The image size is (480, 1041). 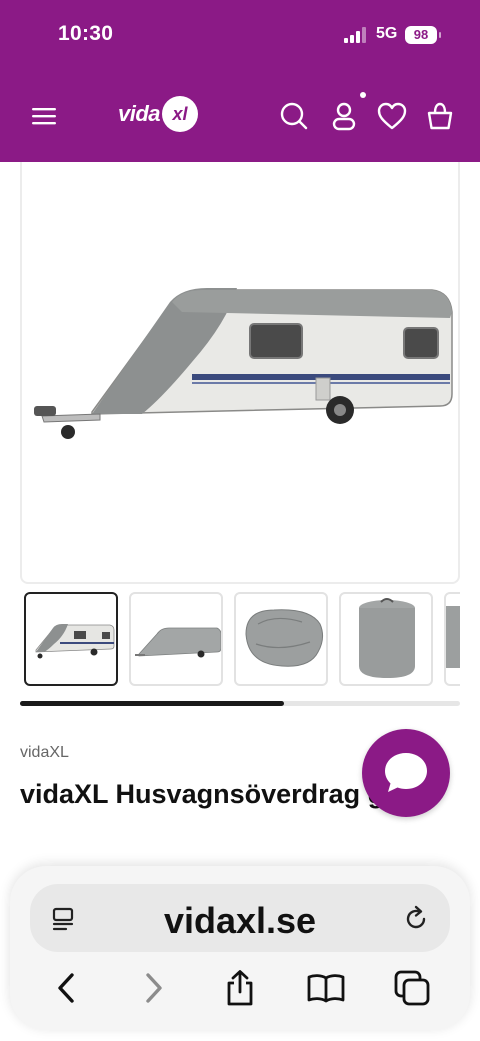 I want to click on back-icon, so click(x=66, y=988).